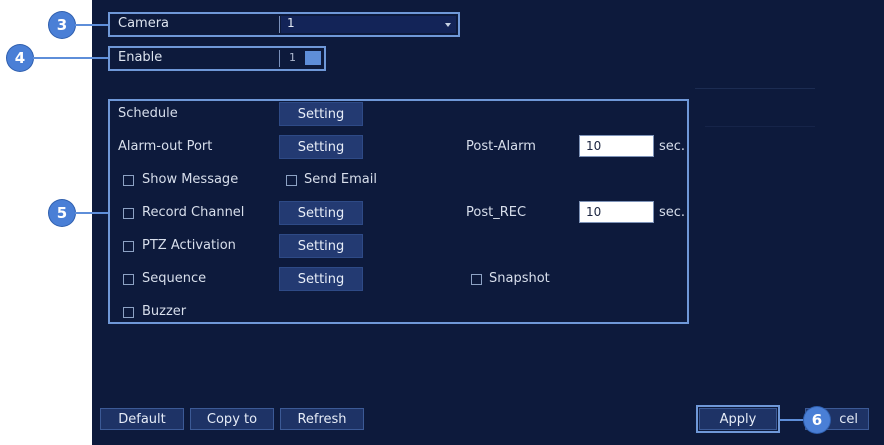  I want to click on callout-3-number: 3, so click(62, 25).